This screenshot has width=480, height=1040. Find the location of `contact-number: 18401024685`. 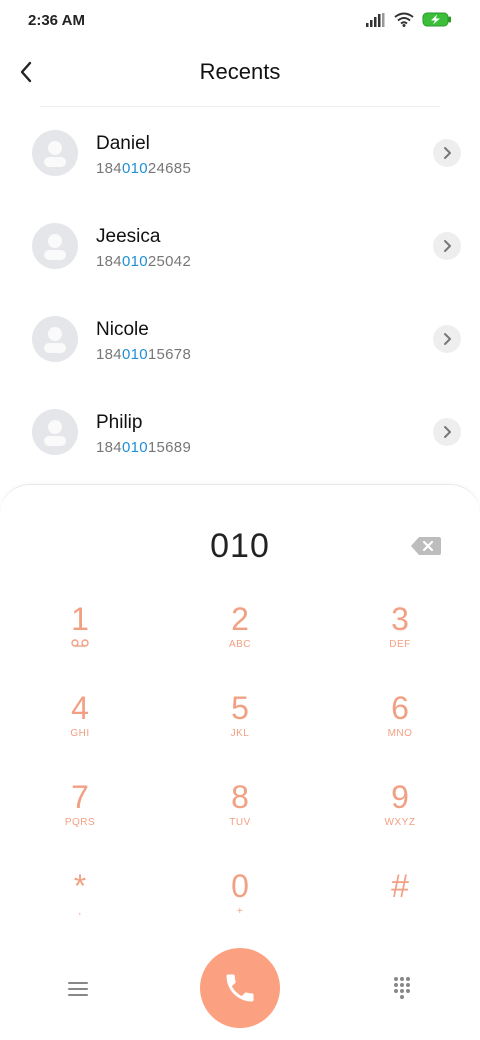

contact-number: 18401024685 is located at coordinates (144, 168).